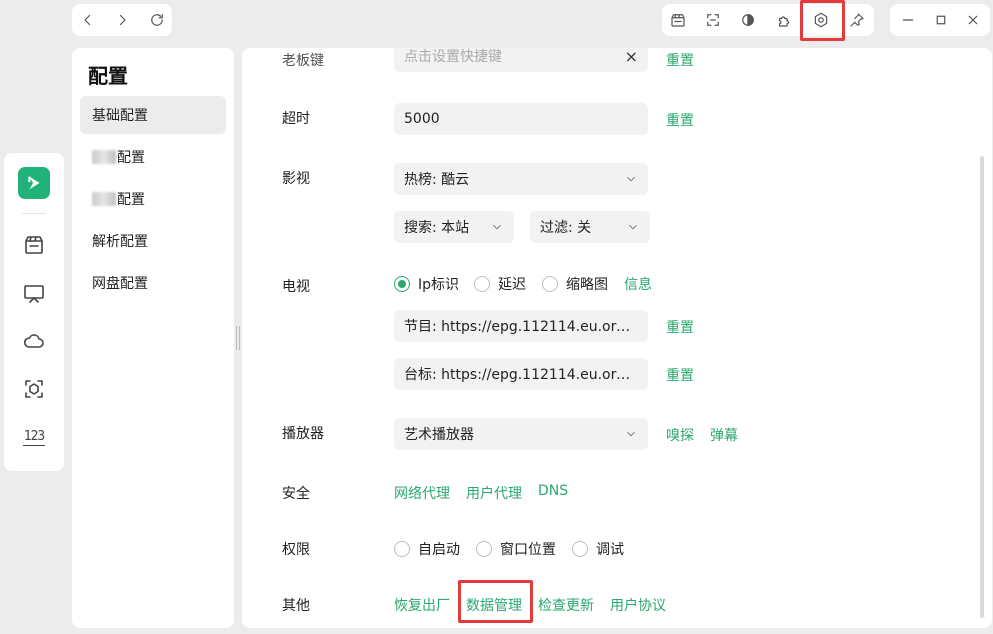  Describe the element at coordinates (131, 200) in the screenshot. I see `sidebar-item-label: 配置` at that location.